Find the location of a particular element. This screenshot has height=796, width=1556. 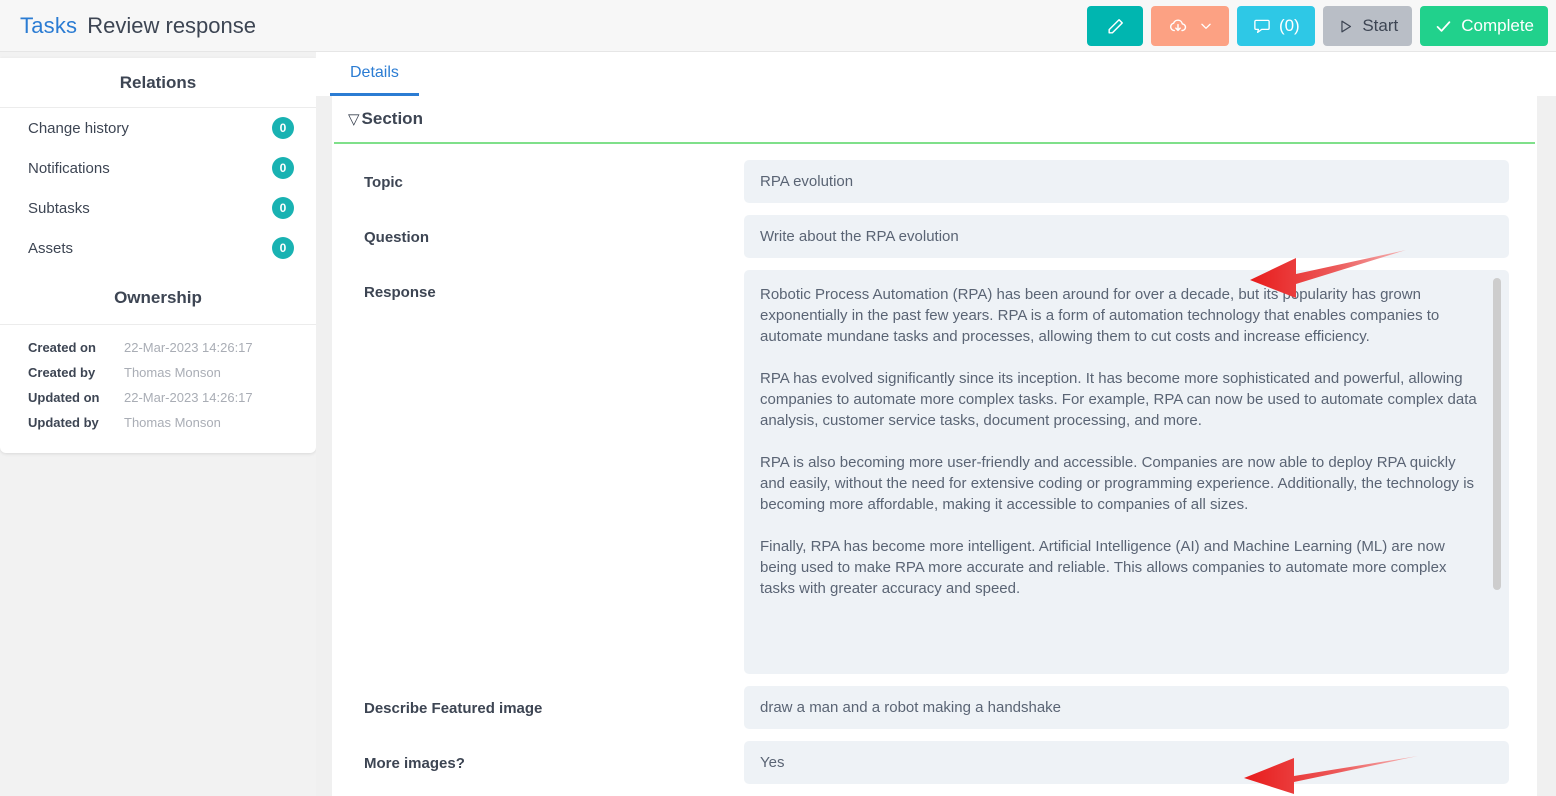

play-icon is located at coordinates (1345, 26).